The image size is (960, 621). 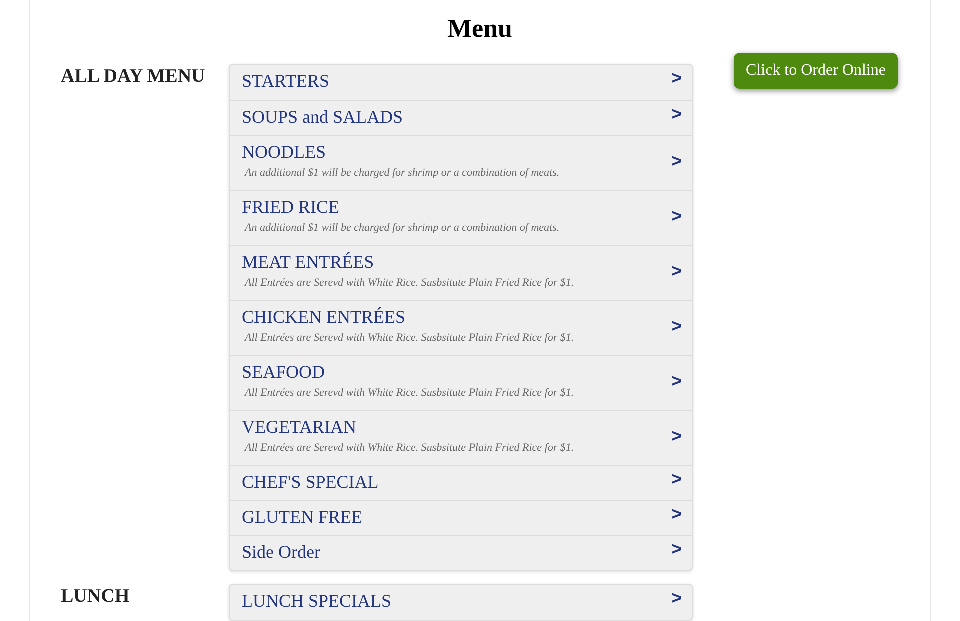 I want to click on category-link: VEGETARIAN, so click(x=299, y=424).